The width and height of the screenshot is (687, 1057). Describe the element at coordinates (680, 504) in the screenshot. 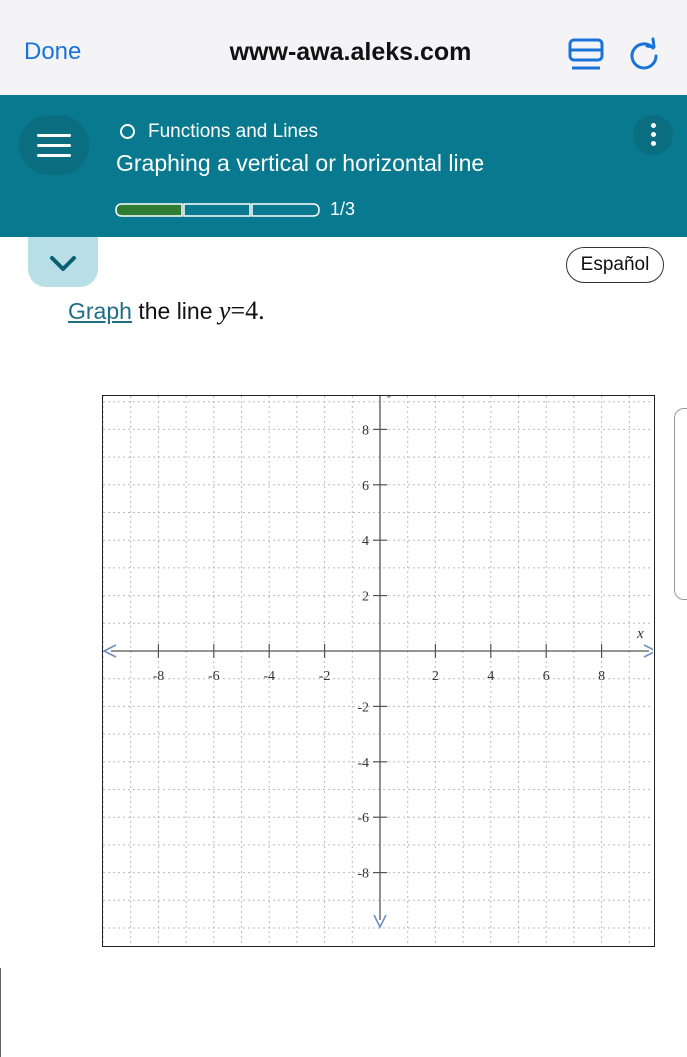

I see `side-panel-tab` at that location.